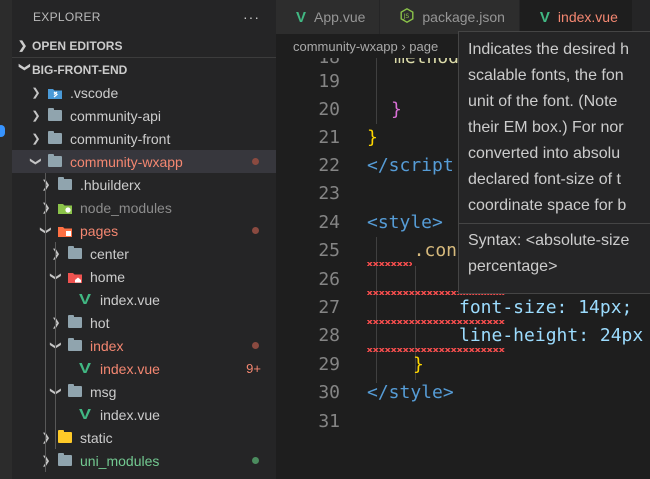  Describe the element at coordinates (65, 231) in the screenshot. I see `pages-folder-icon` at that location.